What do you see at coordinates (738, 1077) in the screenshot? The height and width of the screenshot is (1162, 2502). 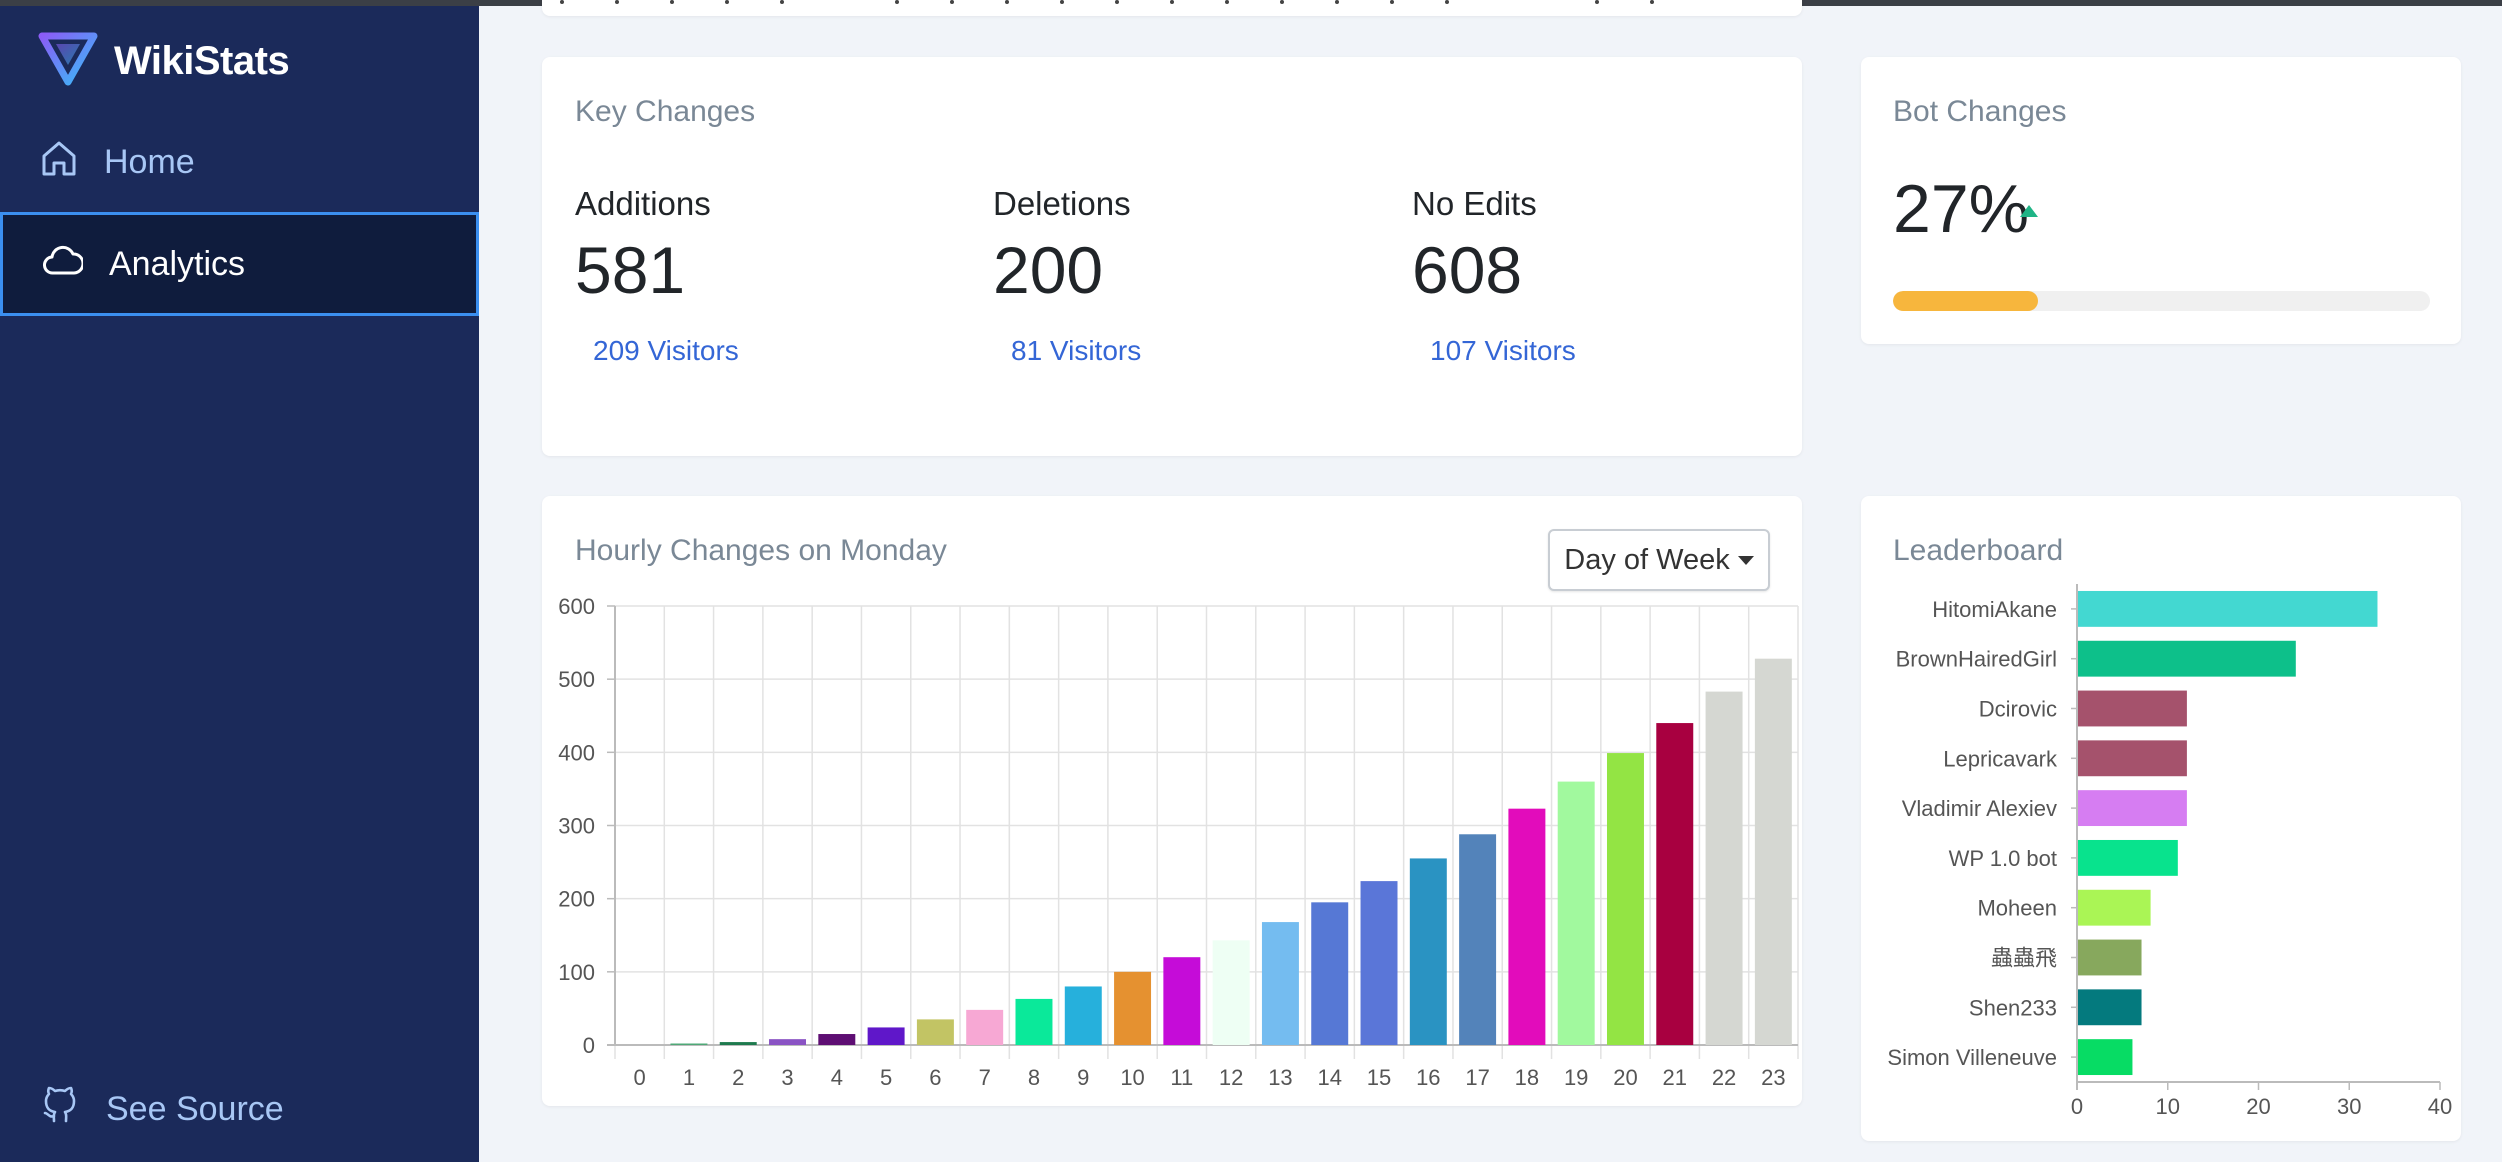 I see `x-tick-label: 2` at bounding box center [738, 1077].